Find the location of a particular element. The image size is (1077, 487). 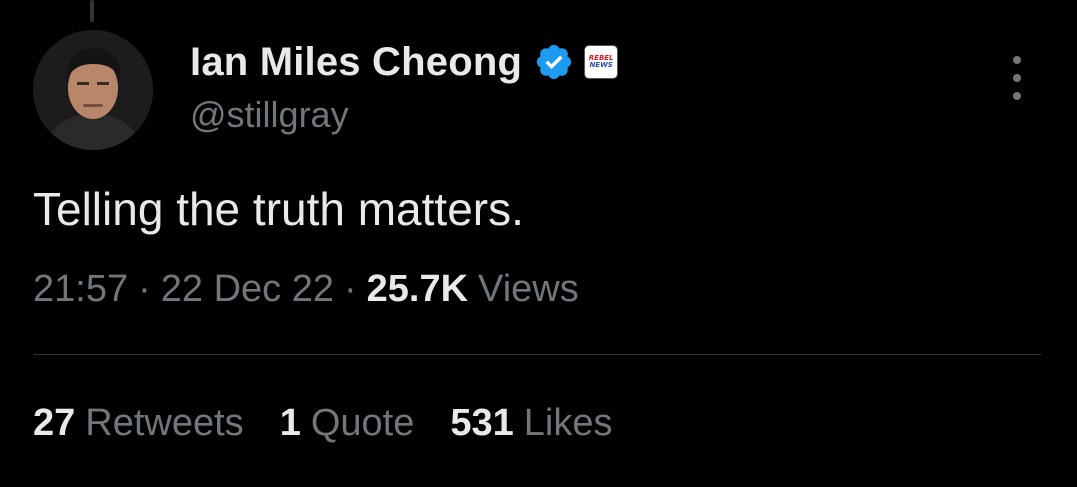

quotes-stat-link: 1 Quote is located at coordinates (347, 423).